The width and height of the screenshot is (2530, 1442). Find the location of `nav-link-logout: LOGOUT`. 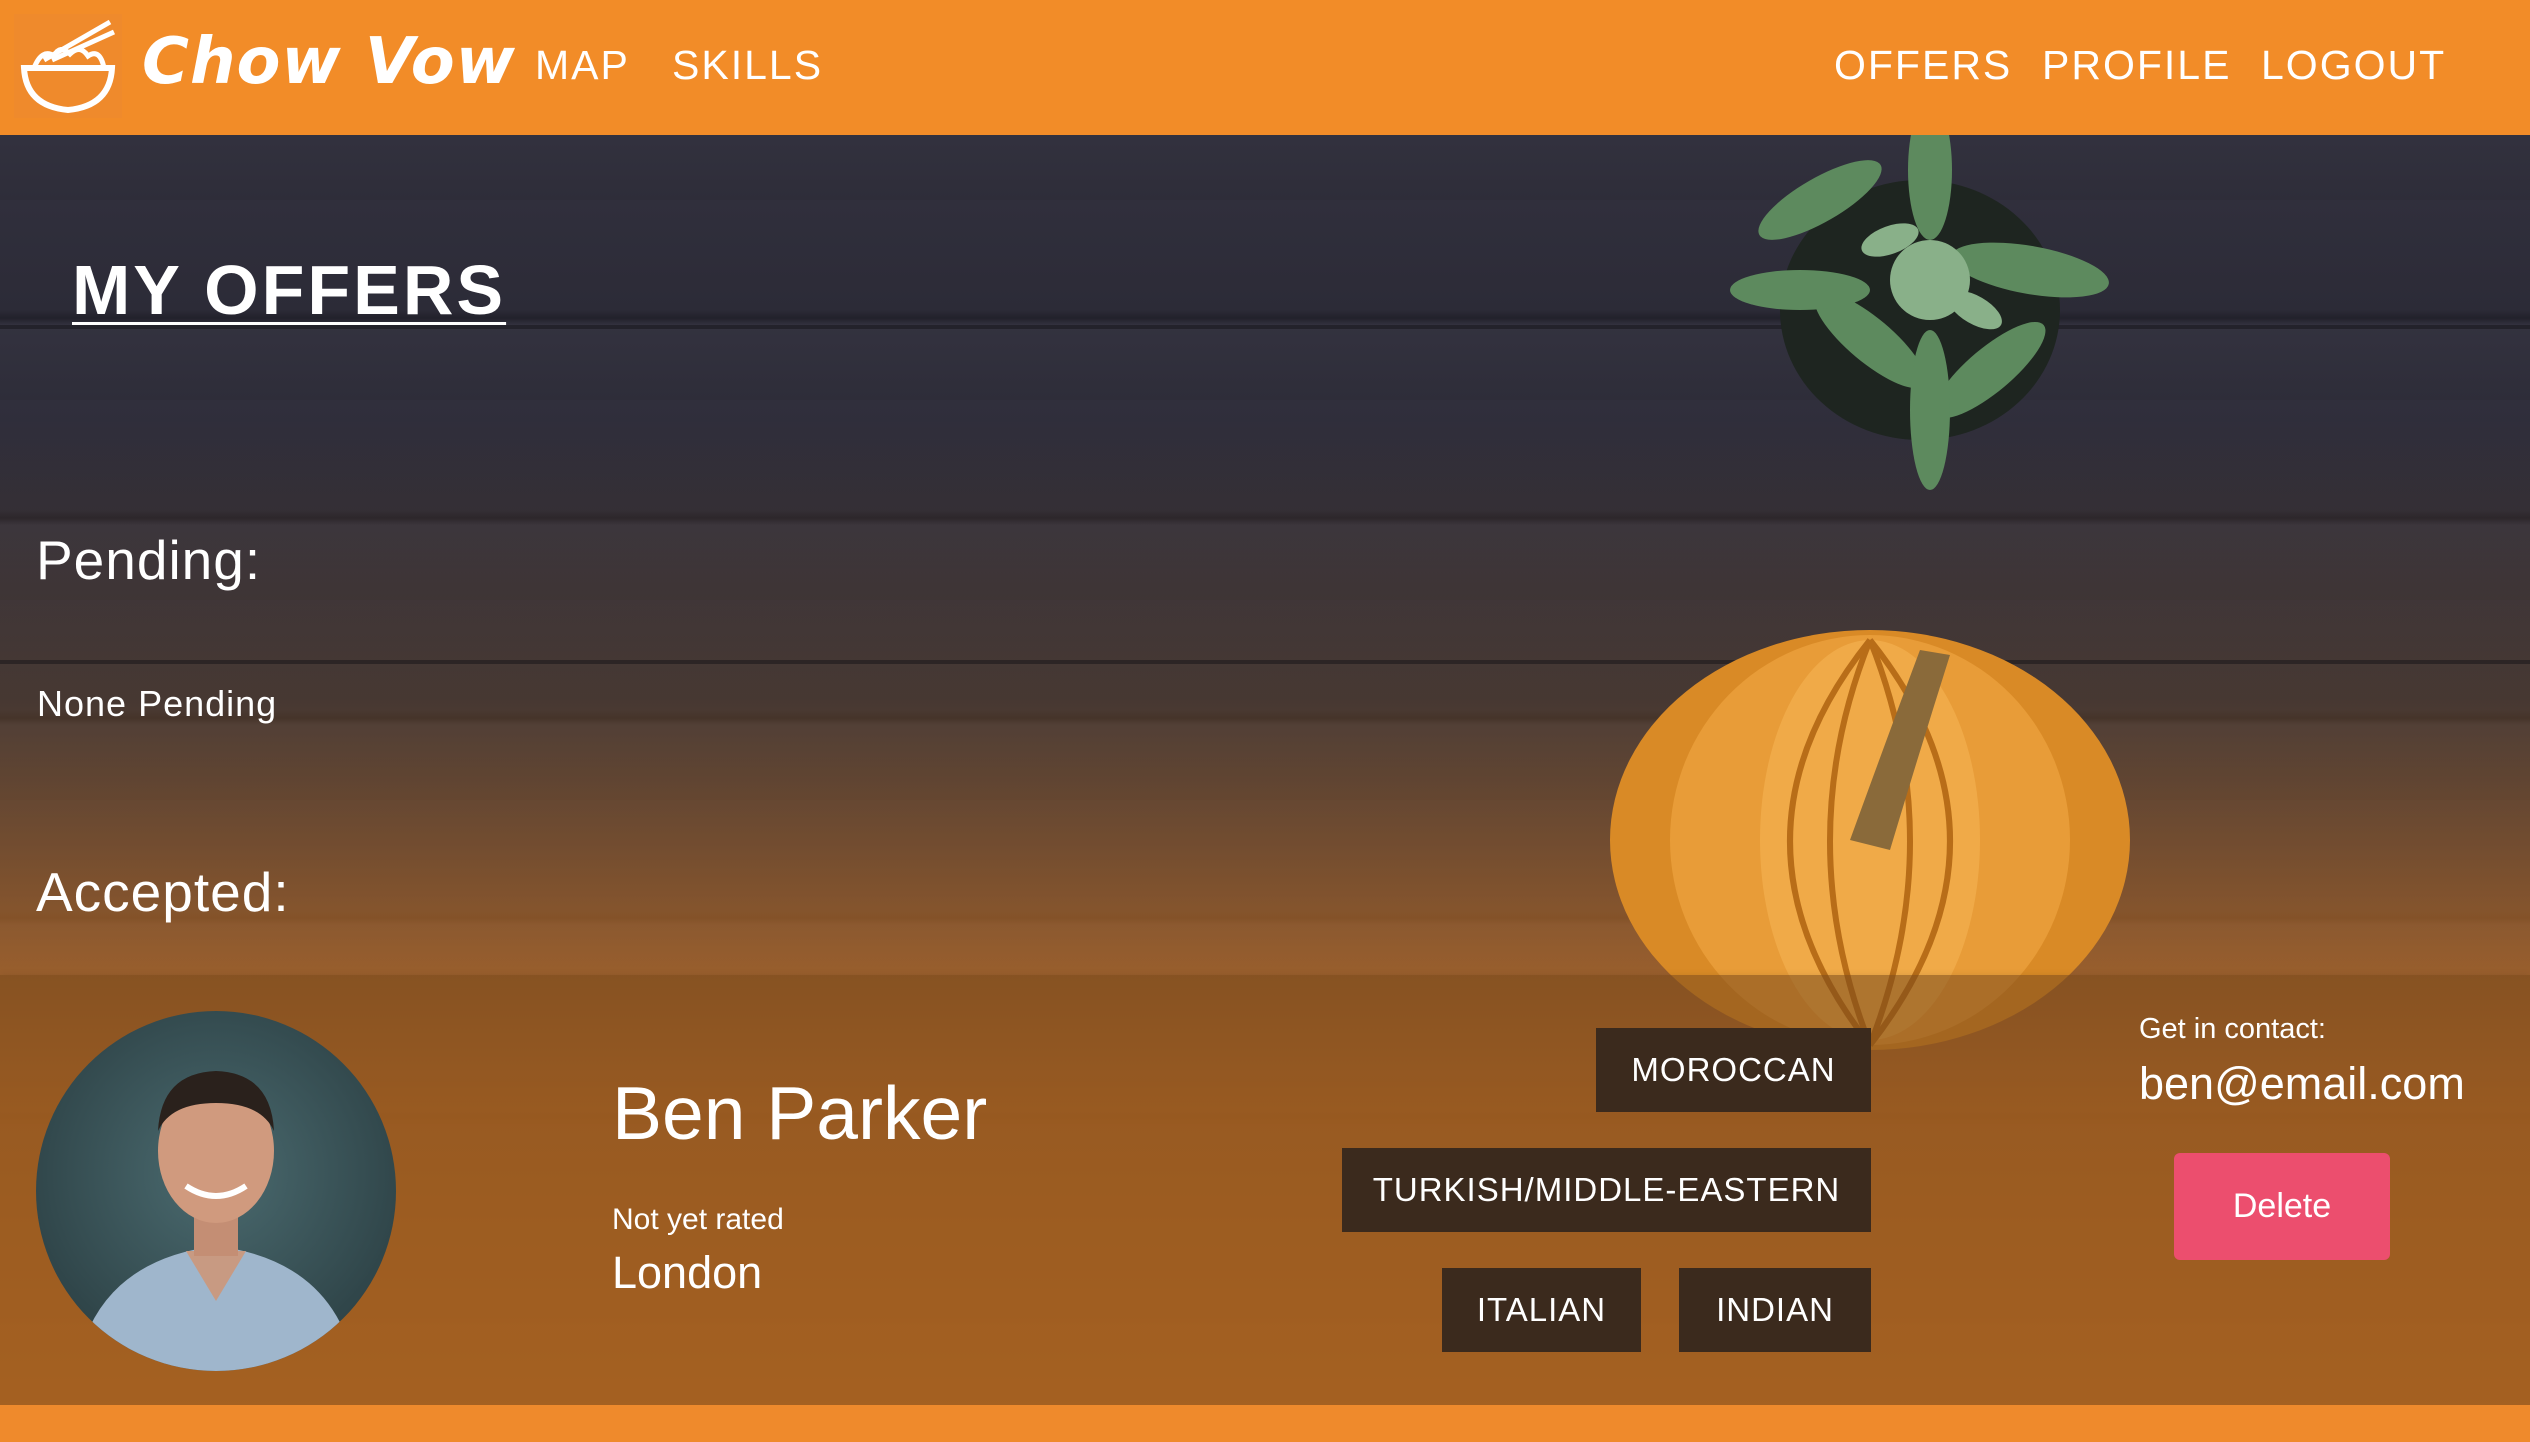

nav-link-logout: LOGOUT is located at coordinates (2353, 65).